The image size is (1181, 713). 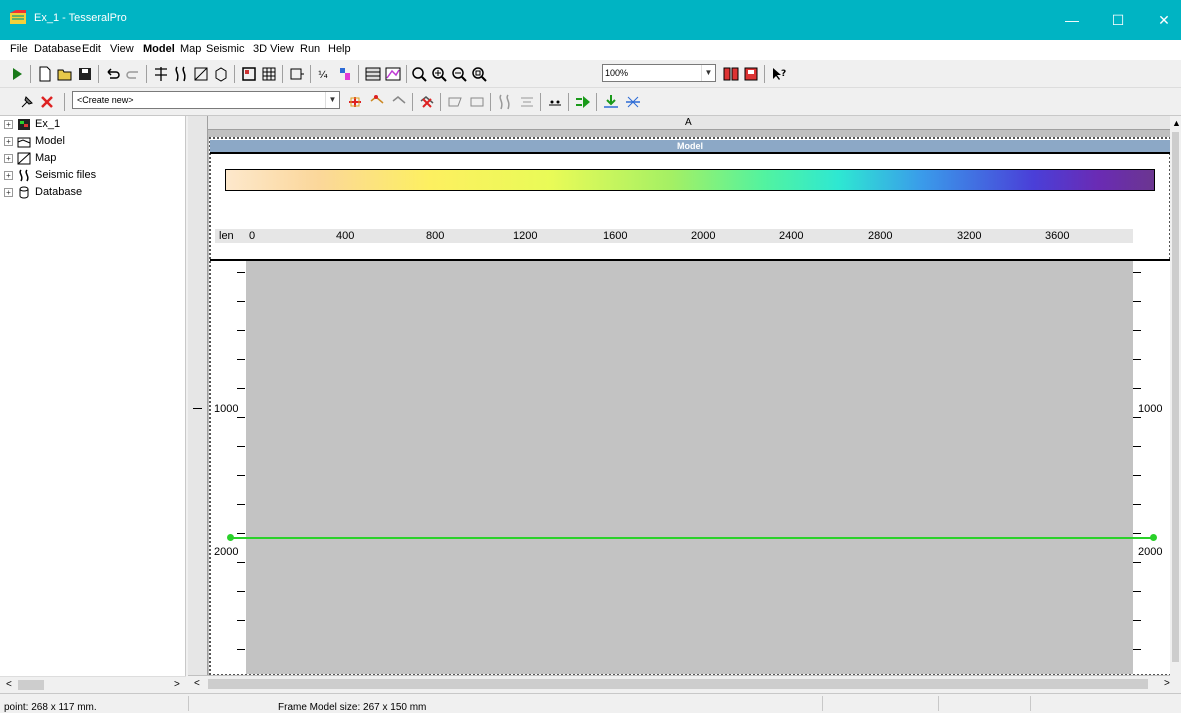 What do you see at coordinates (181, 74) in the screenshot?
I see `seismic-trace-icon` at bounding box center [181, 74].